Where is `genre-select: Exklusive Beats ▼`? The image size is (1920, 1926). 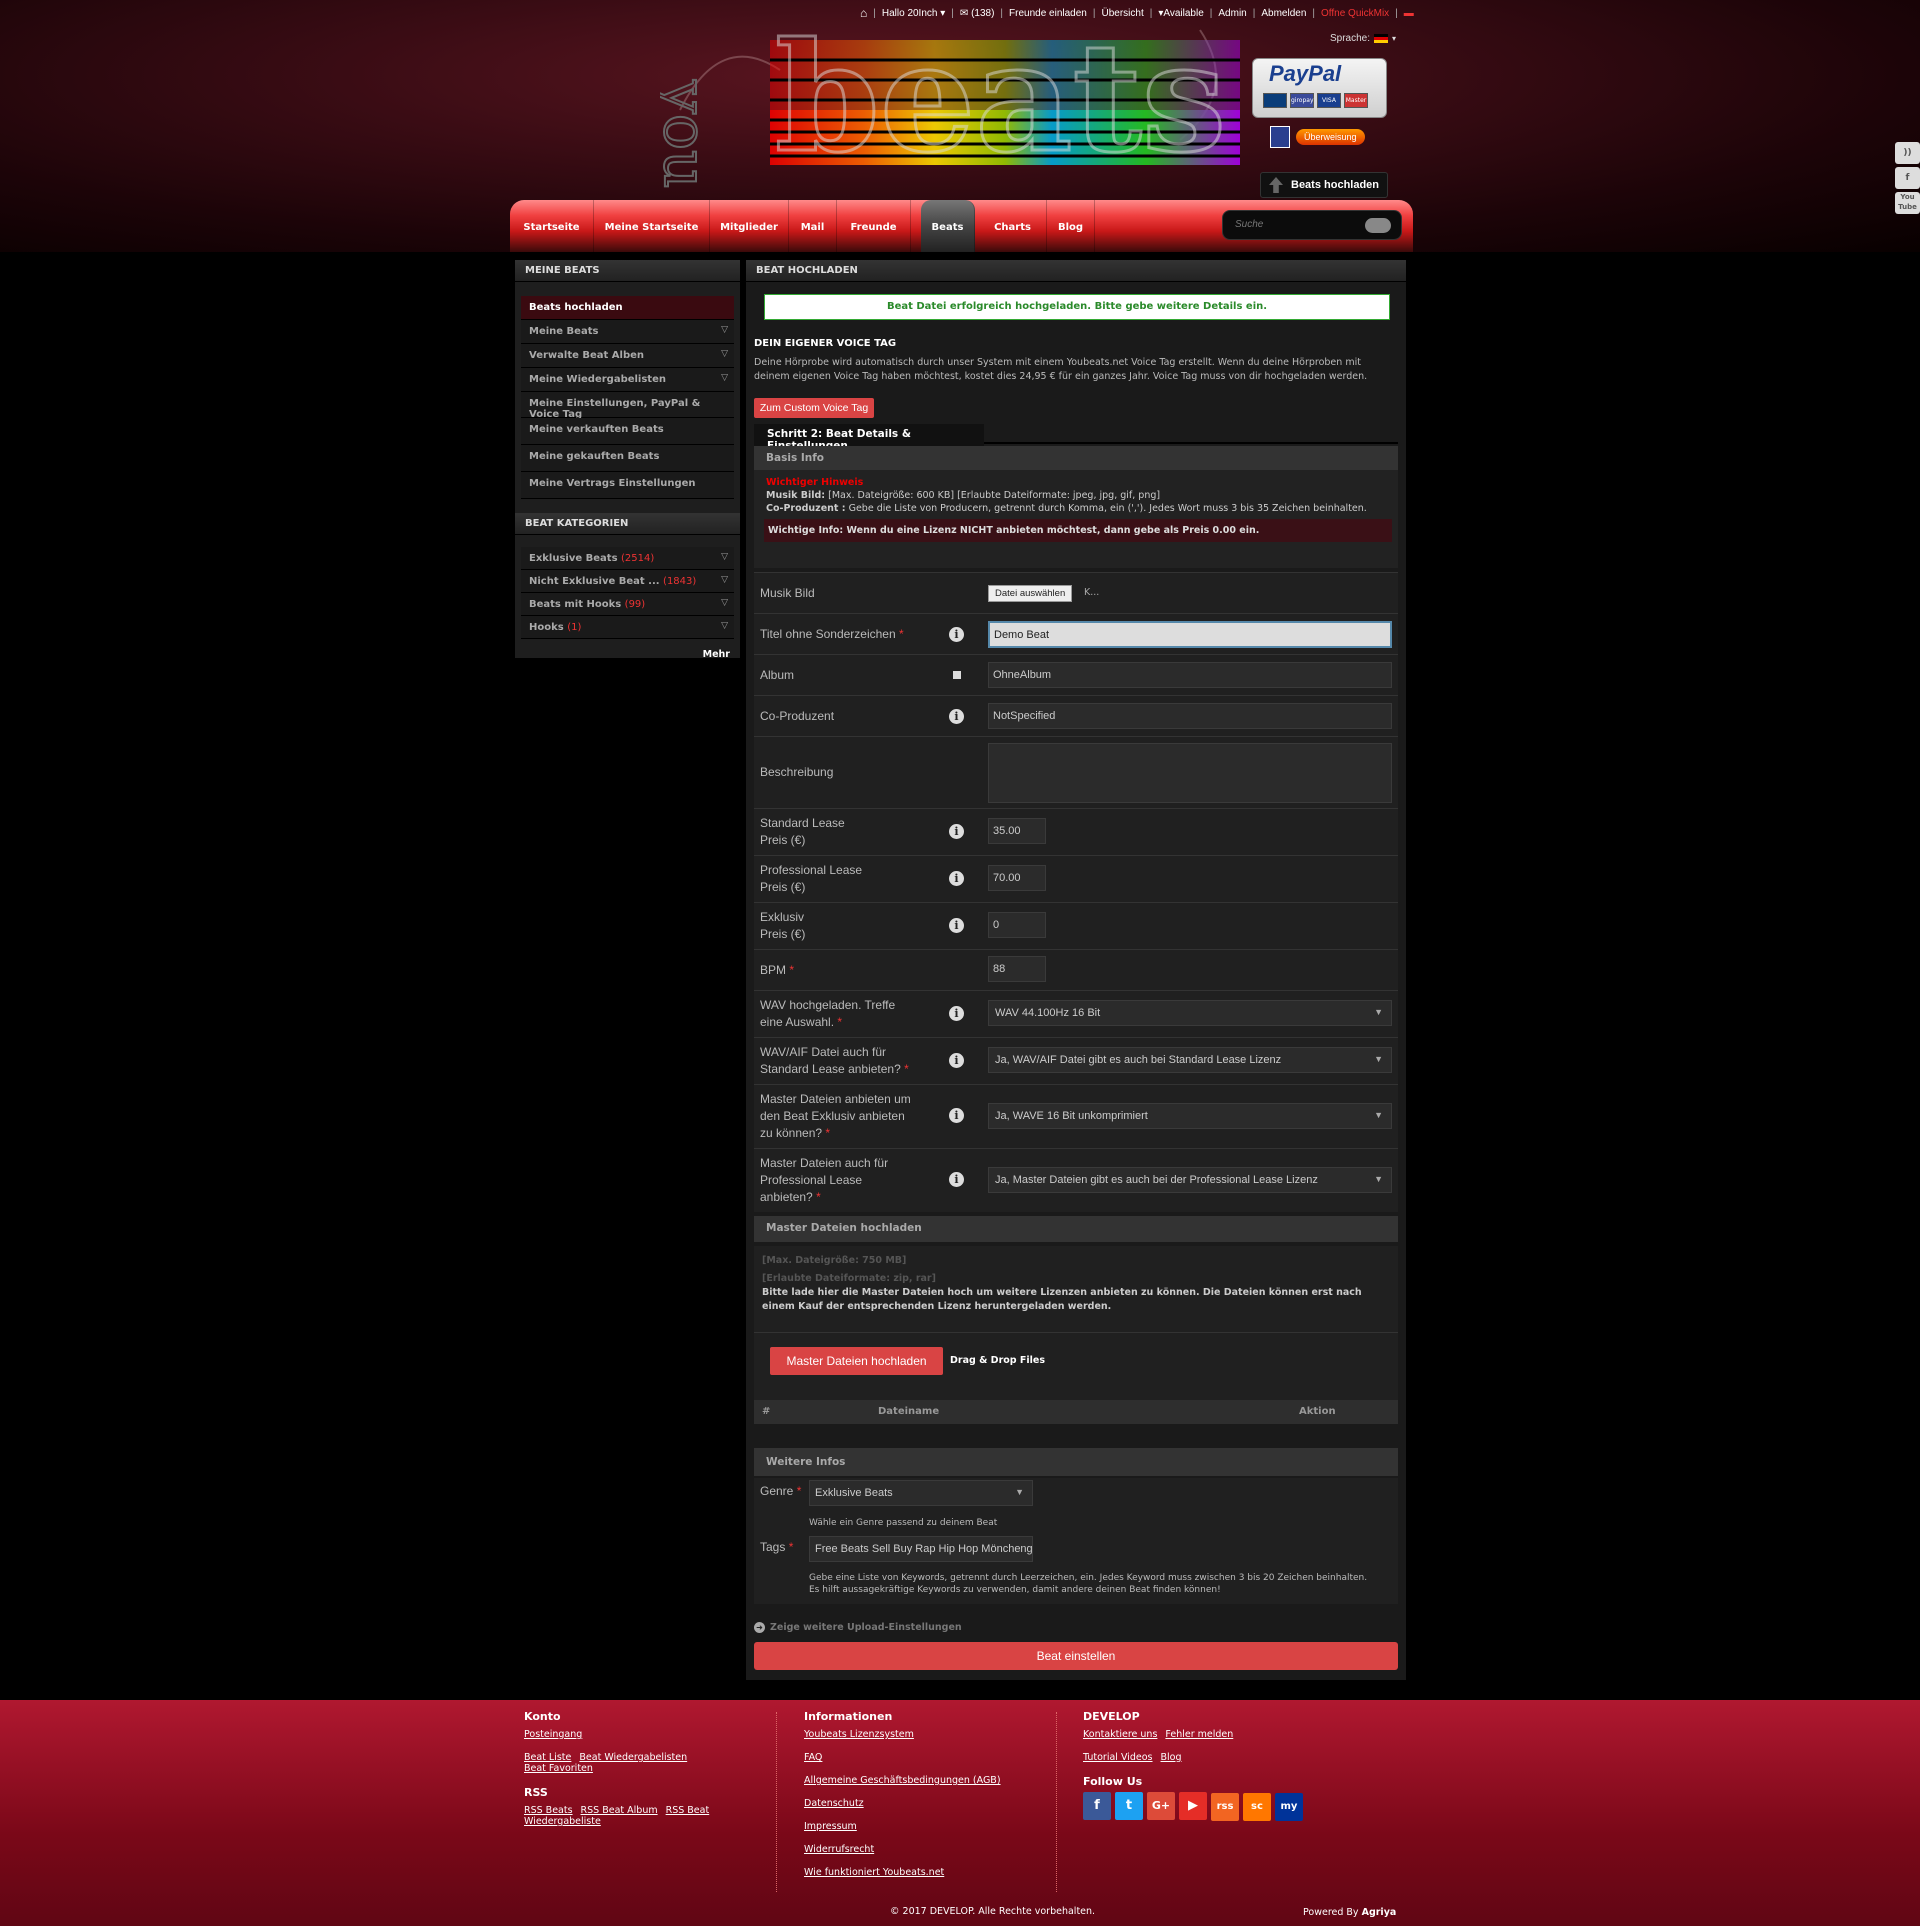 genre-select: Exklusive Beats ▼ is located at coordinates (921, 1493).